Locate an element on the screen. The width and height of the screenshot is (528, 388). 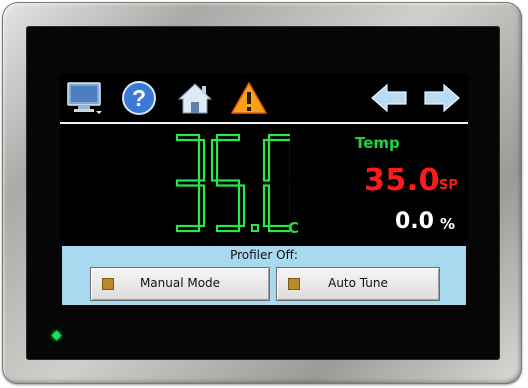
process-unit: C is located at coordinates (294, 228).